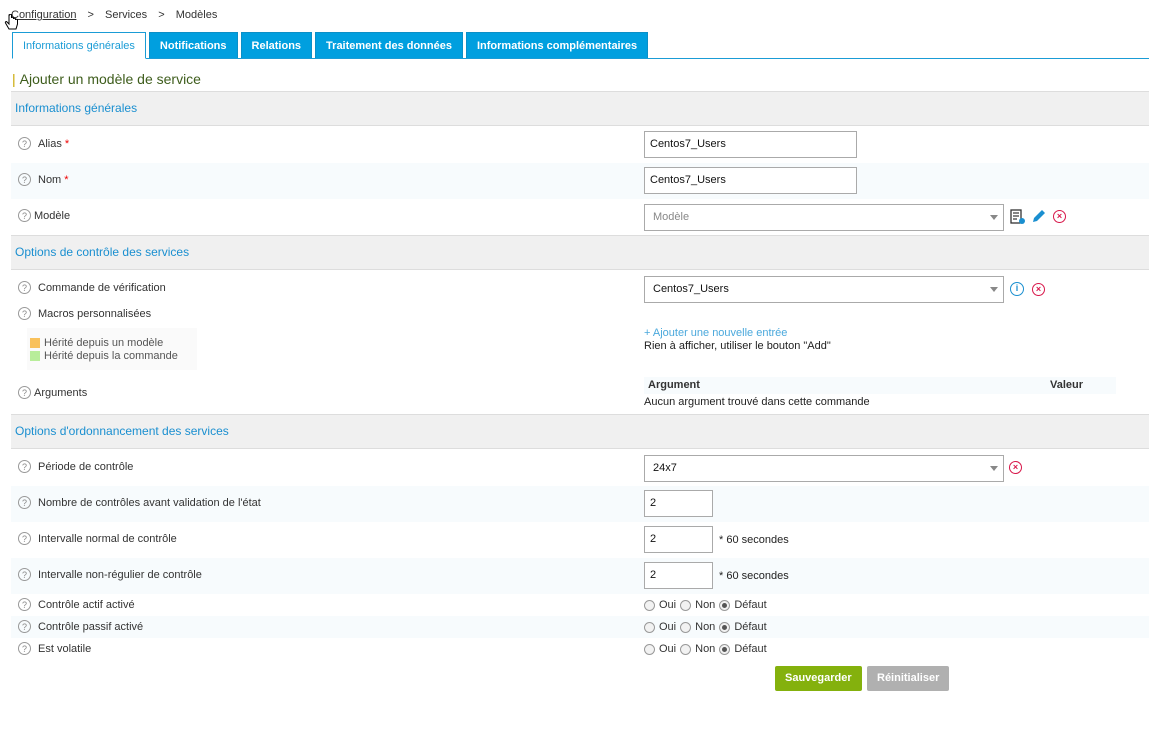 The width and height of the screenshot is (1149, 752). Describe the element at coordinates (750, 144) in the screenshot. I see `alias-input: Centos7_Users` at that location.